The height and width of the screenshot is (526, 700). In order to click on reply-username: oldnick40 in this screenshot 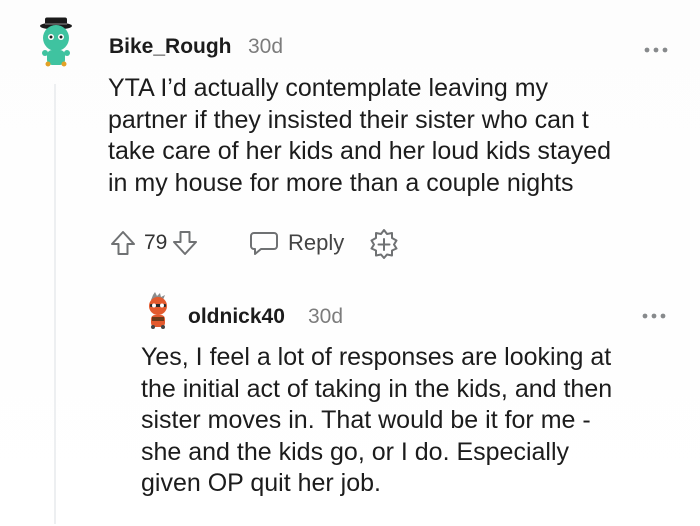, I will do `click(236, 317)`.